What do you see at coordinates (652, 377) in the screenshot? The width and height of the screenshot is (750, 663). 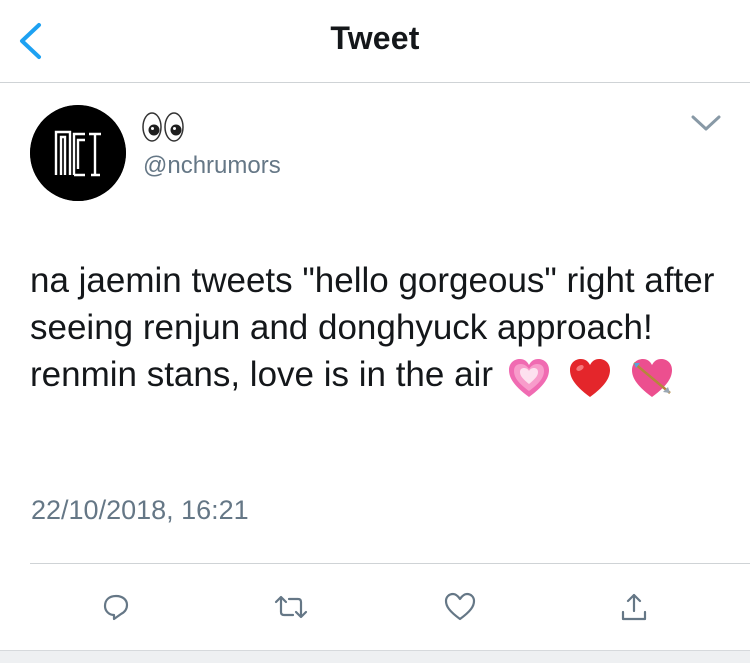 I see `heart-with-arrow-emoji` at bounding box center [652, 377].